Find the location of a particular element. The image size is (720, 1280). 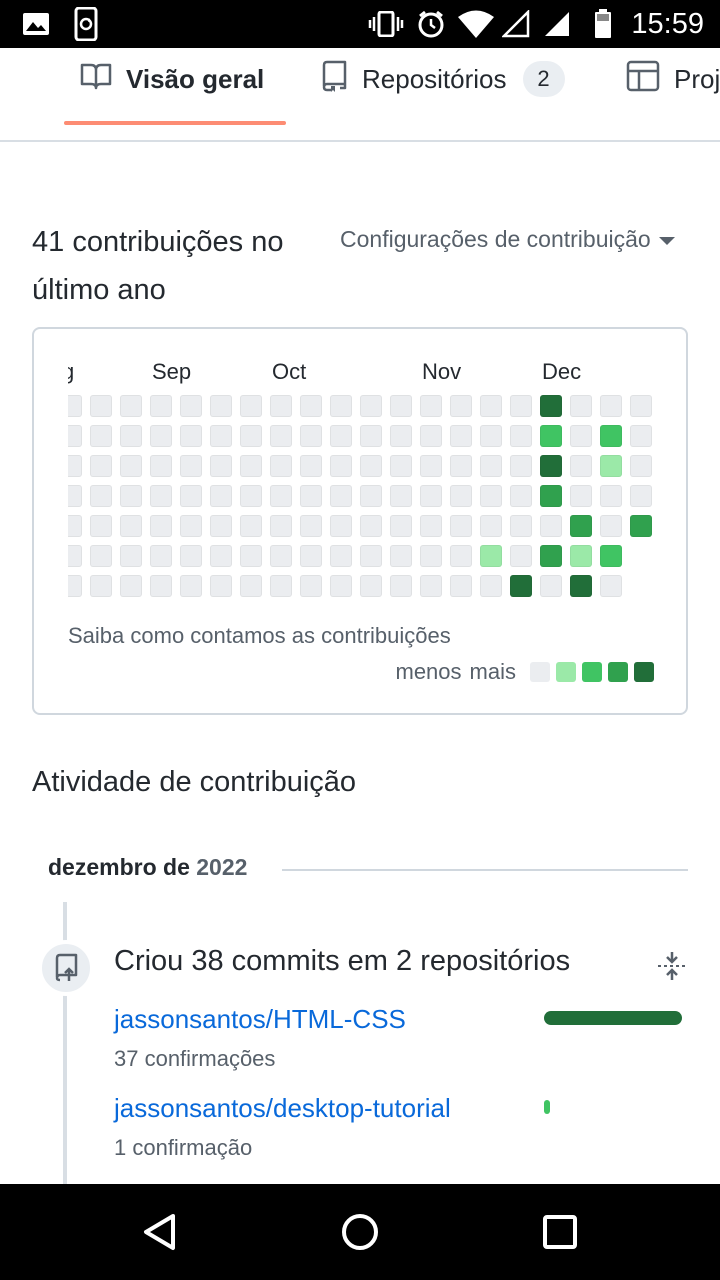

home-icon is located at coordinates (360, 1232).